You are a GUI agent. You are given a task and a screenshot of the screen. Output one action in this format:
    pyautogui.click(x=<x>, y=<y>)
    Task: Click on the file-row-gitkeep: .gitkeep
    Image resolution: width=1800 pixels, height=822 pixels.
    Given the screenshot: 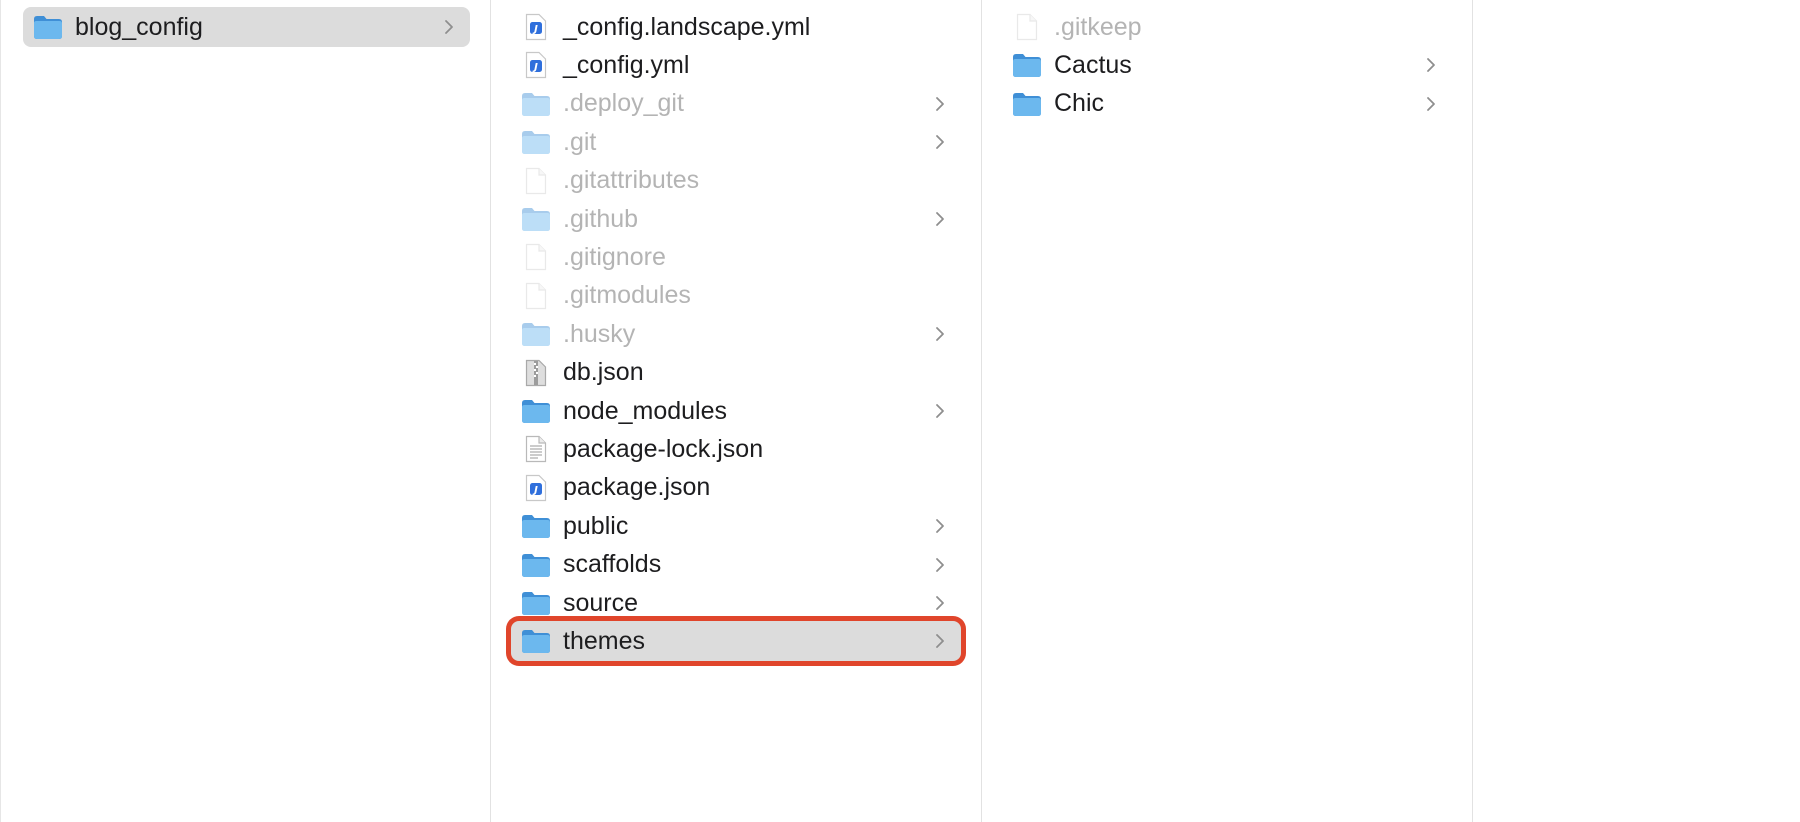 What is the action you would take?
    pyautogui.click(x=1227, y=27)
    